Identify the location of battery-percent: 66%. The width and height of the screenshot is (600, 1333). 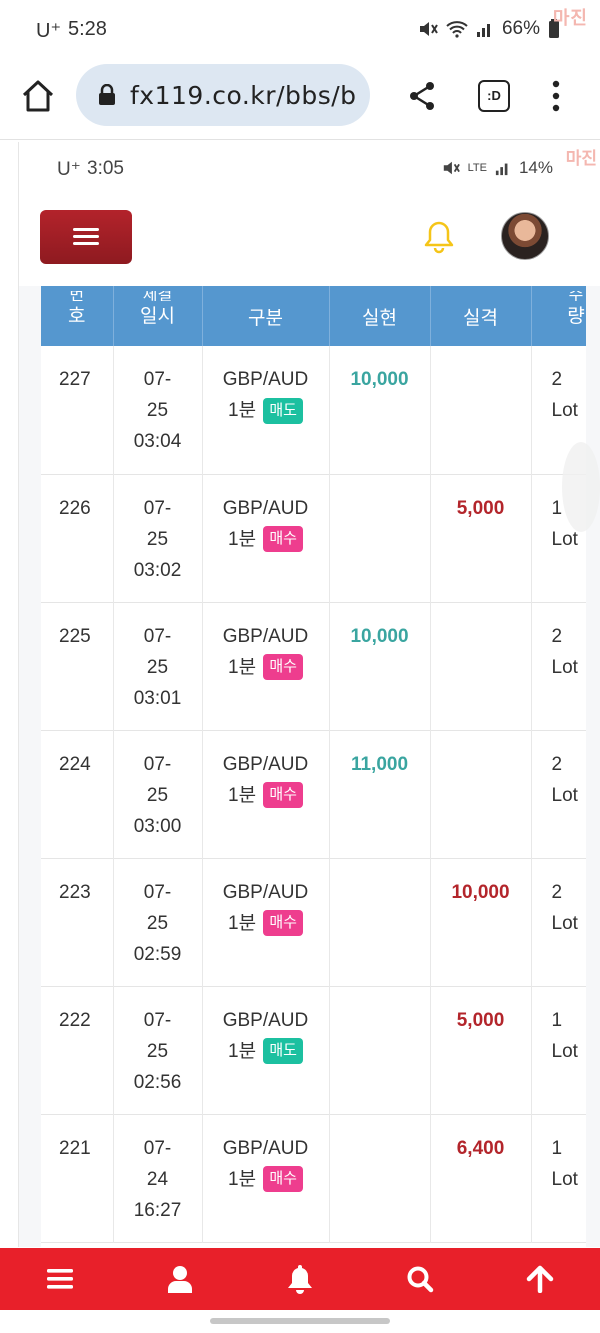
(520, 28).